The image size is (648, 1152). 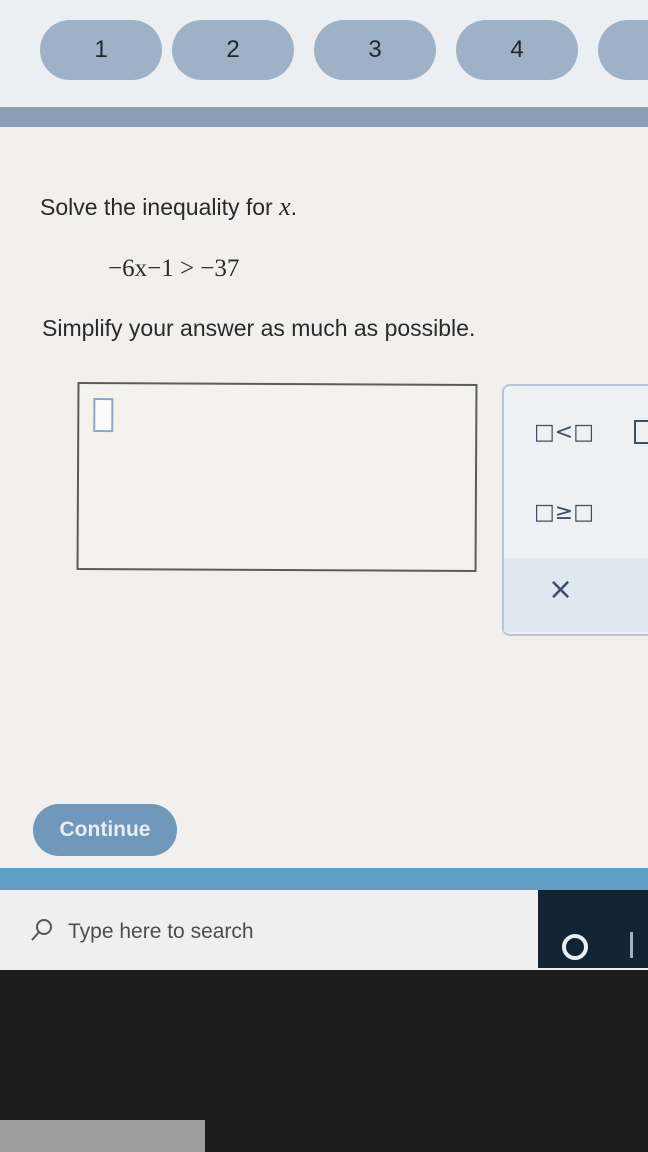 I want to click on question-text: Solve the inequality for x., so click(x=168, y=207).